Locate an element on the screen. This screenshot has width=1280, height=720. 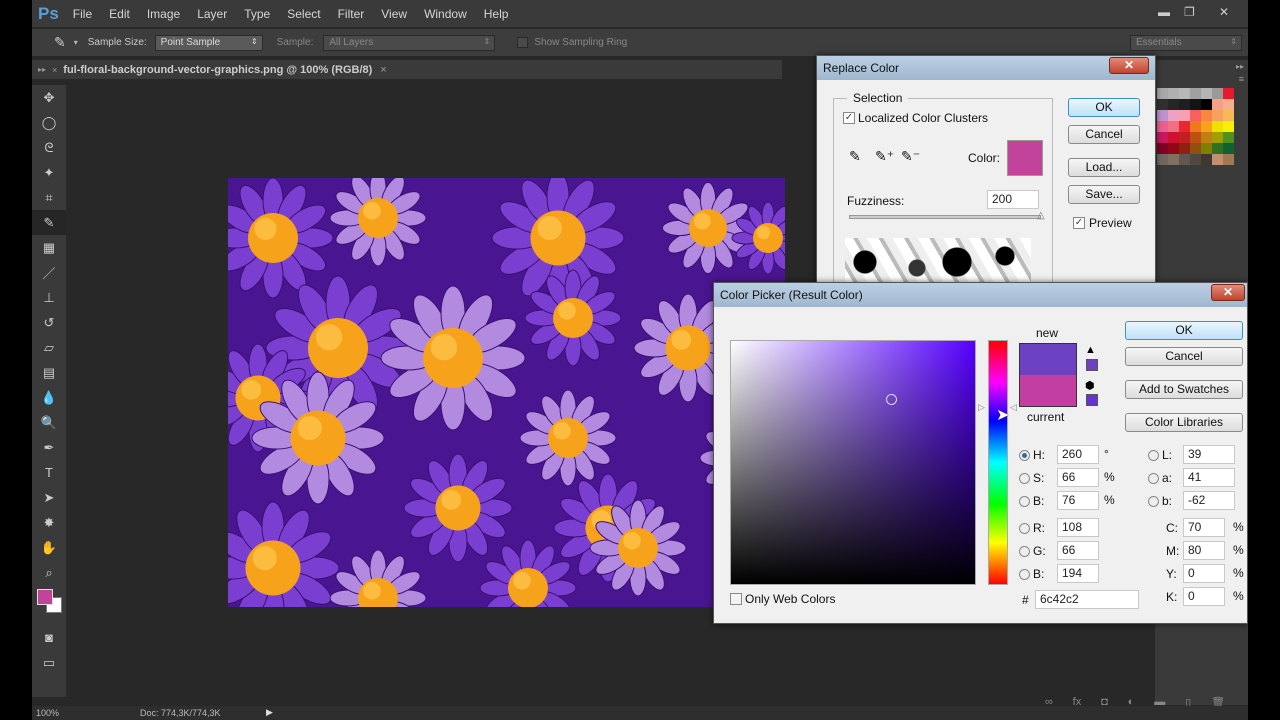
close-tab-icon: × is located at coordinates (383, 70).